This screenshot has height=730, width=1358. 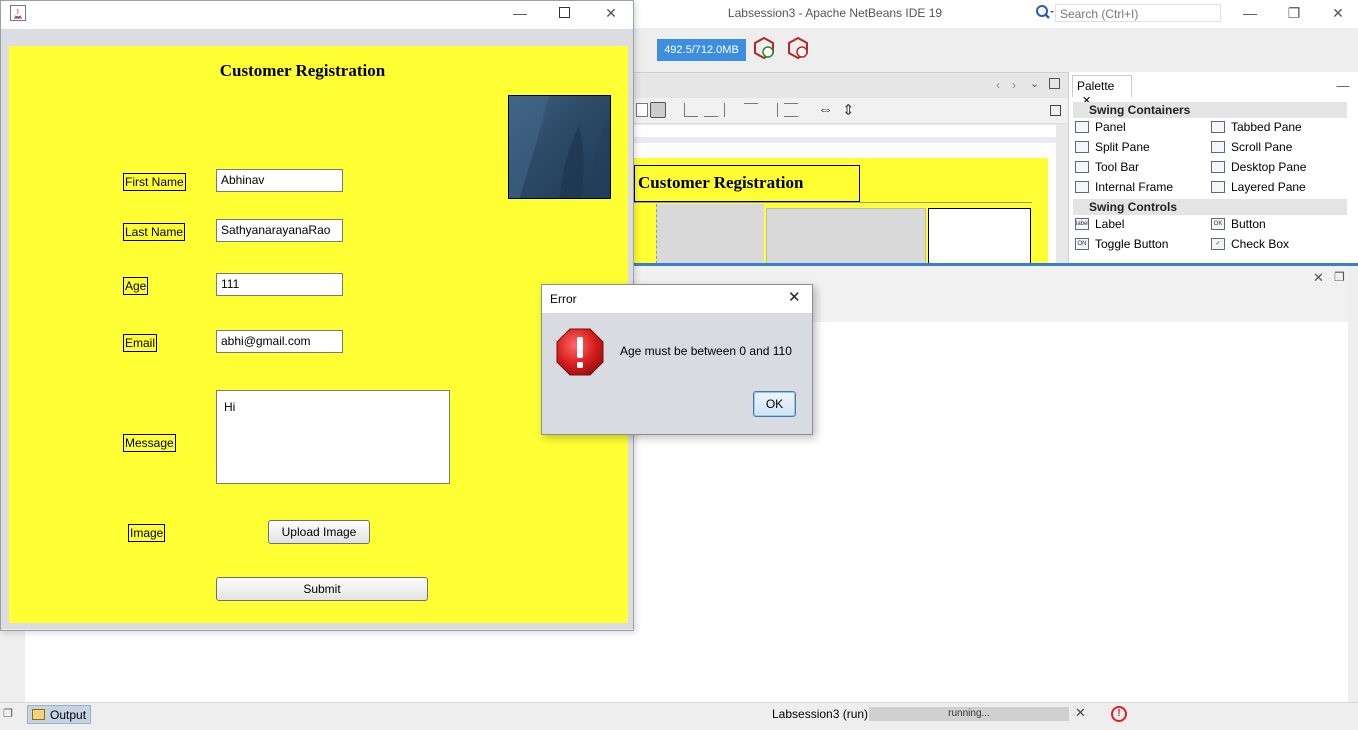 What do you see at coordinates (18, 13) in the screenshot?
I see `java-icon` at bounding box center [18, 13].